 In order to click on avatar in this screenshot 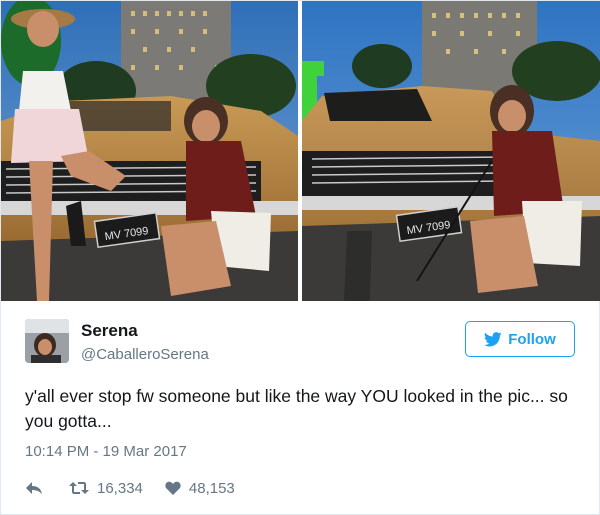, I will do `click(47, 341)`.